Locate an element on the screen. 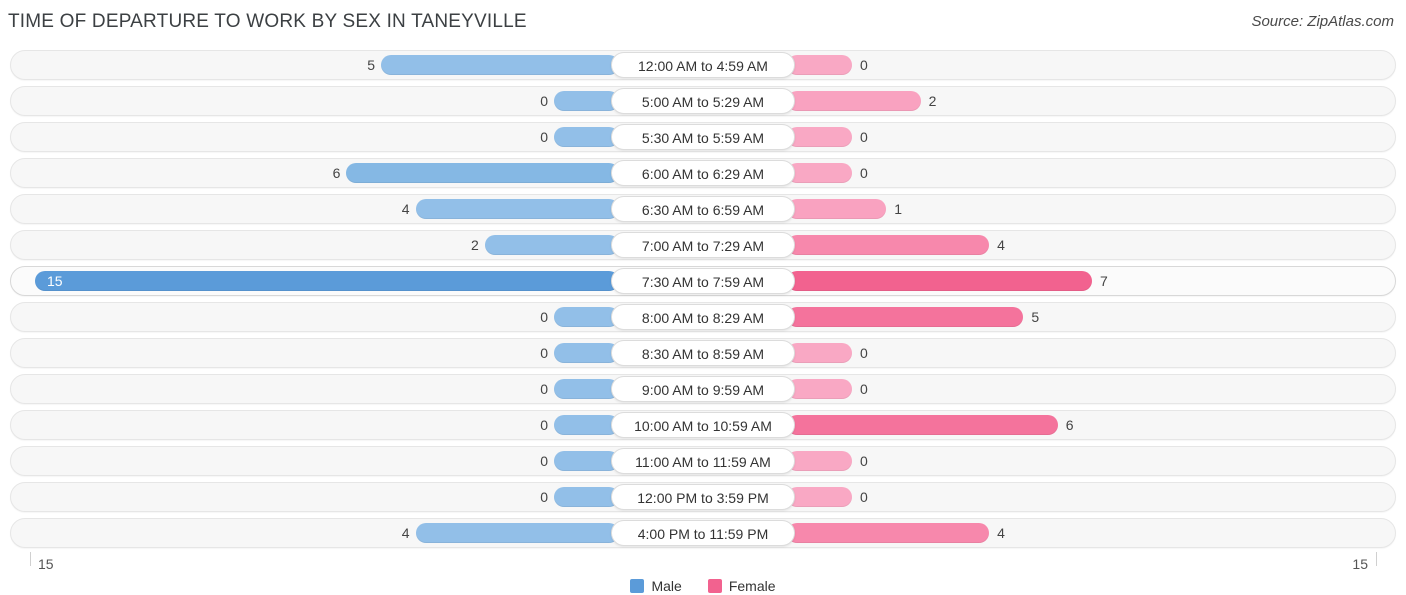 This screenshot has width=1406, height=595. chart-row: 4 4 4:00 PM to 11:59 PM is located at coordinates (703, 533).